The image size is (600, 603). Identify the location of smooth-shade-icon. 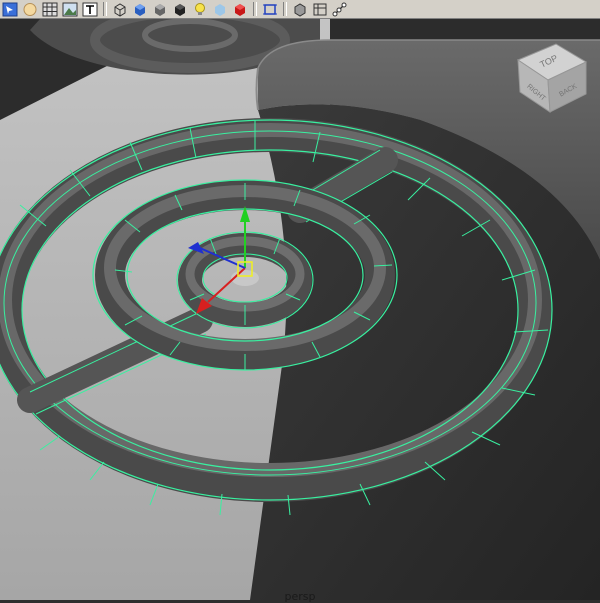
(140, 9).